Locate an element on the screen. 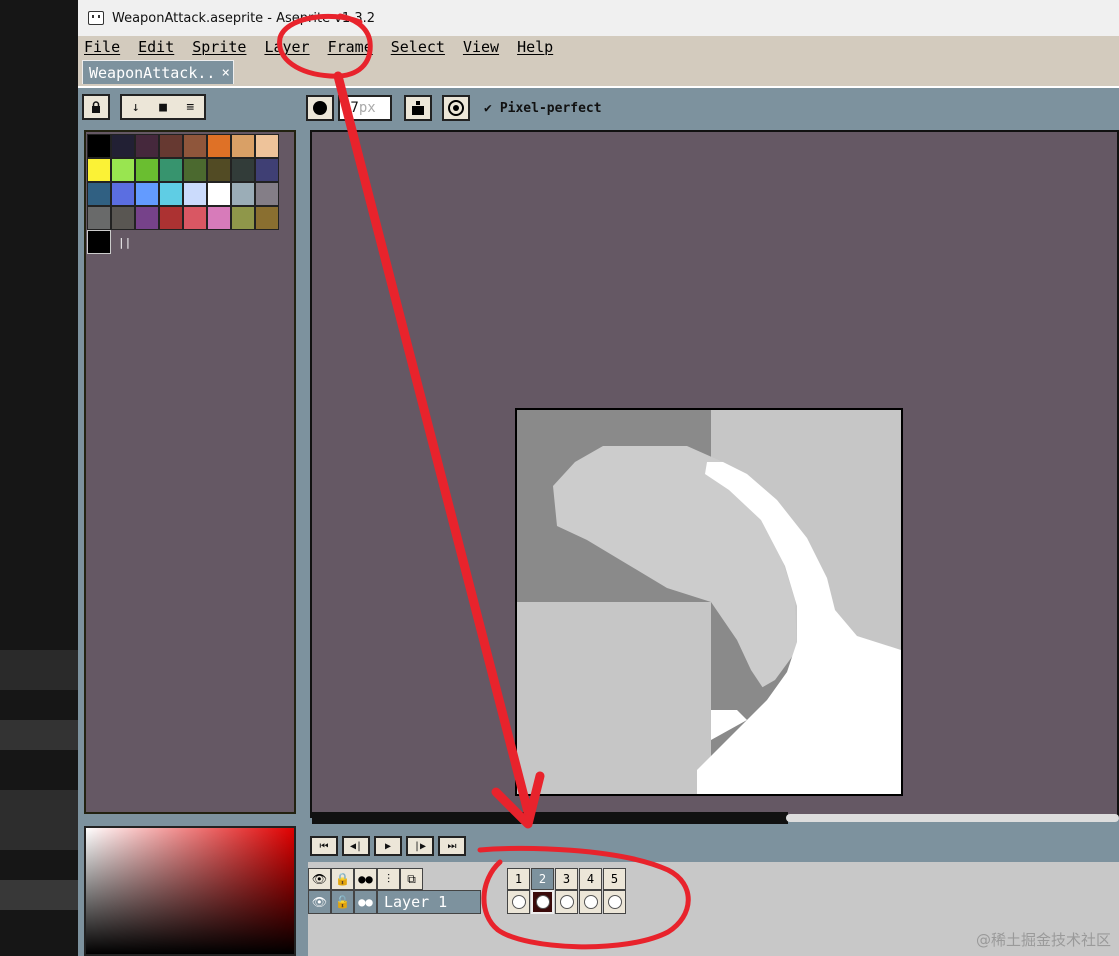  layer-name: Layer 1 is located at coordinates (429, 902).